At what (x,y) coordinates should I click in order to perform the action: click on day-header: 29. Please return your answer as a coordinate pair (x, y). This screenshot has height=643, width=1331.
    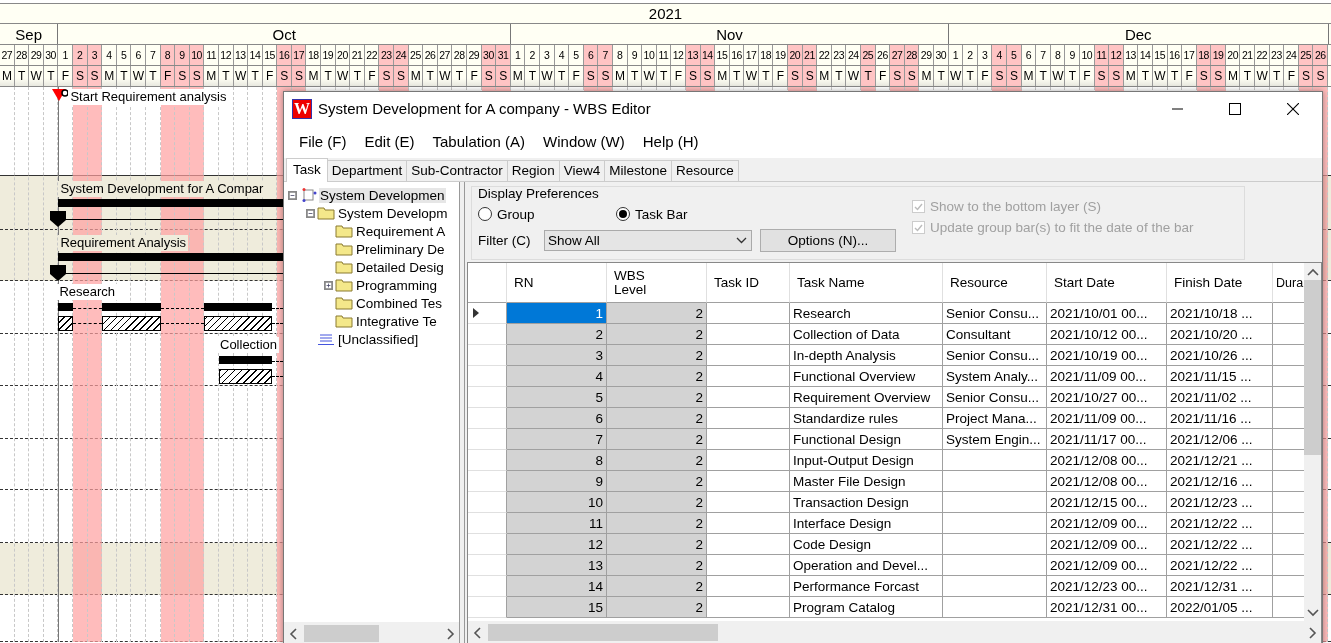
    Looking at the image, I should click on (926, 55).